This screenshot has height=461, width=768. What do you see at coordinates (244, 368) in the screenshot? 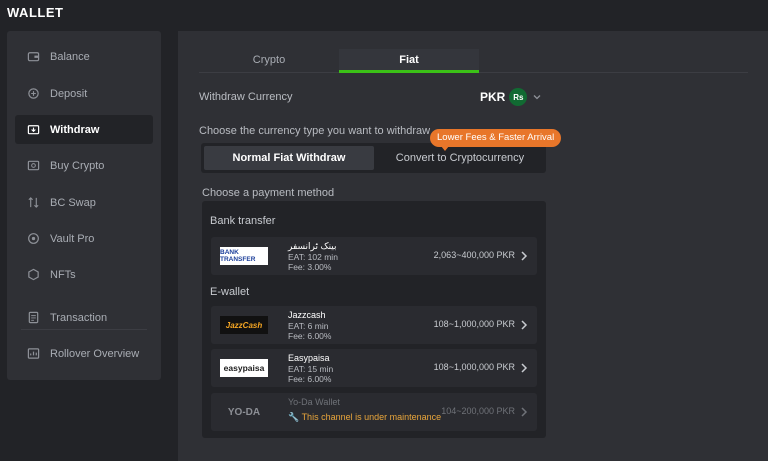
I see `easypaisa-logo: easypaisa` at bounding box center [244, 368].